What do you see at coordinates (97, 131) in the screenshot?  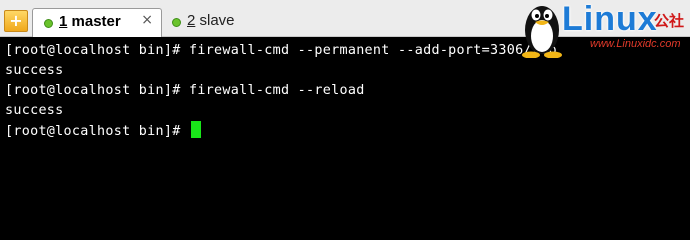 I see `terminal-prompt: [root@localhost bin]#` at bounding box center [97, 131].